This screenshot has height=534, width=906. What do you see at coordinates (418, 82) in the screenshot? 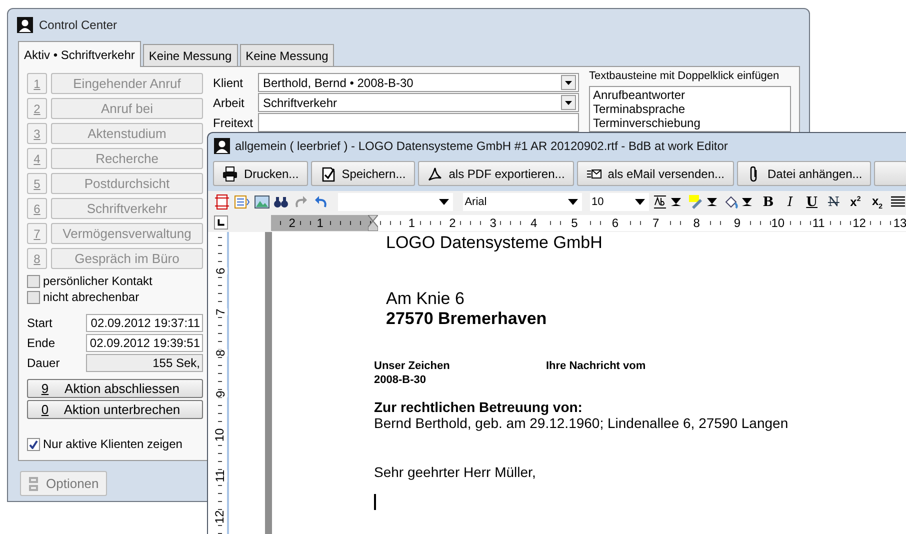
I see `combo-box: Berthold, Bernd • 2008-B-30` at bounding box center [418, 82].